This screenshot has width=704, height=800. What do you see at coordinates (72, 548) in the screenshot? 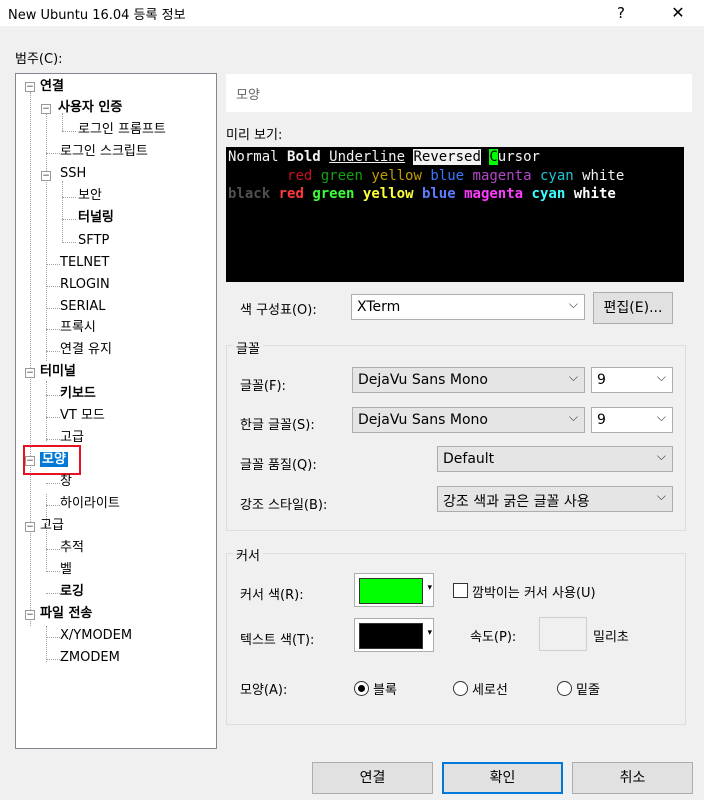
I see `tree-item-trace: 추적` at bounding box center [72, 548].